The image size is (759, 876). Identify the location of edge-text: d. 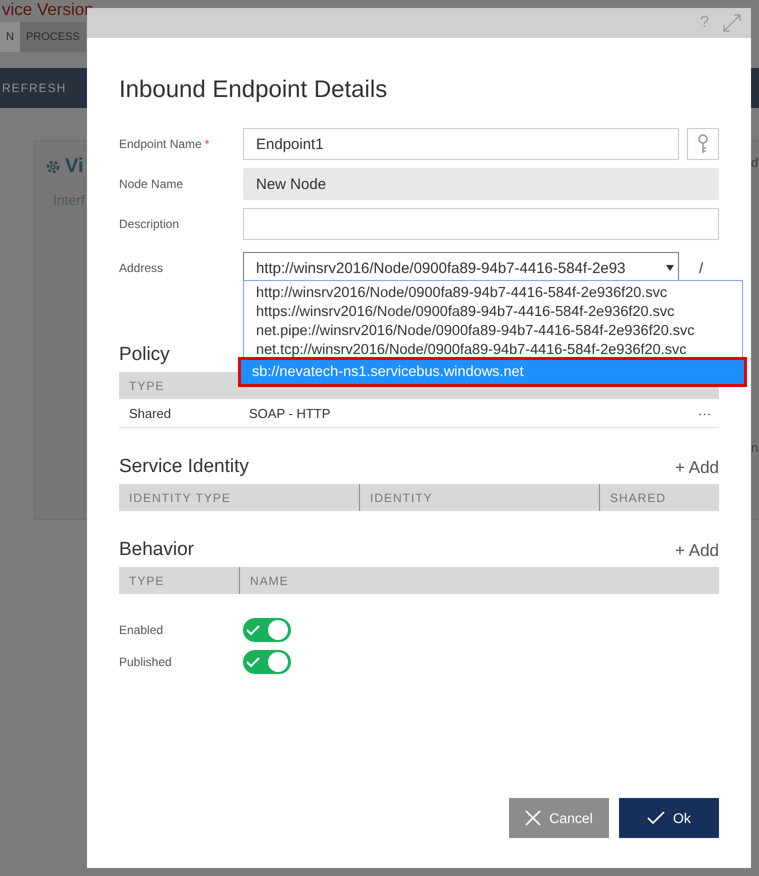
(754, 162).